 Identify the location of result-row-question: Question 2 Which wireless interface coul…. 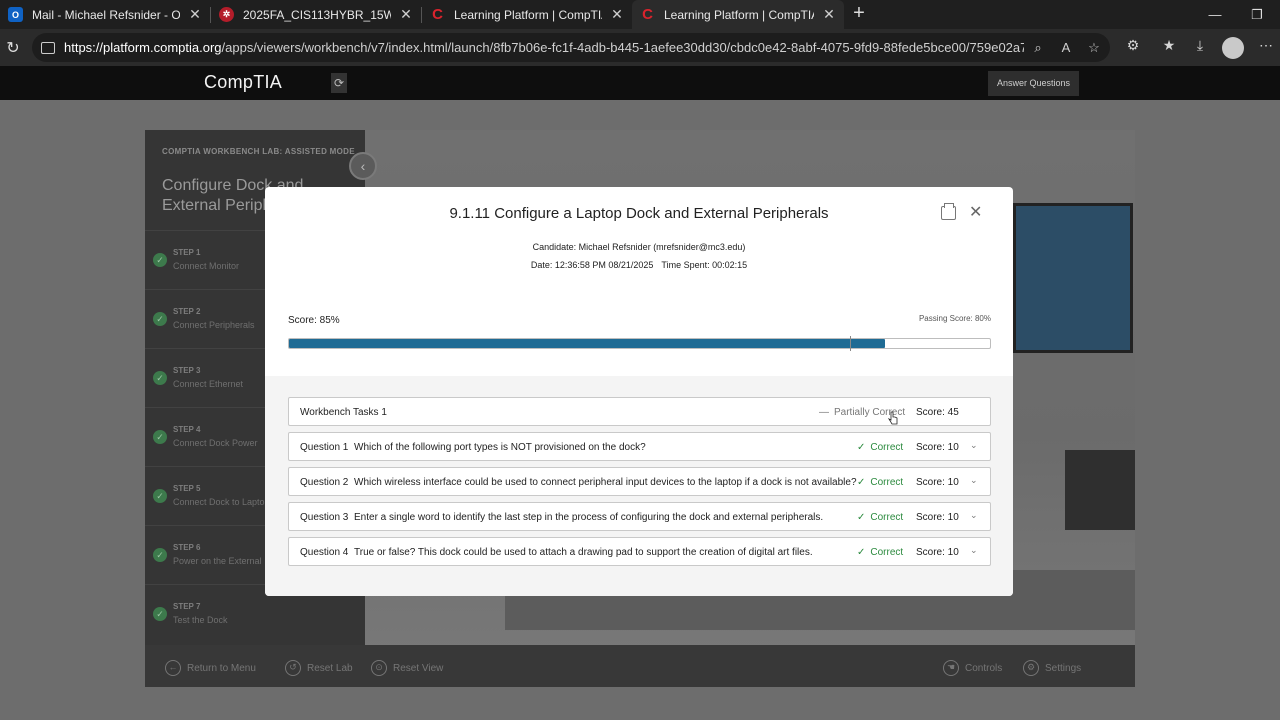
(639, 481).